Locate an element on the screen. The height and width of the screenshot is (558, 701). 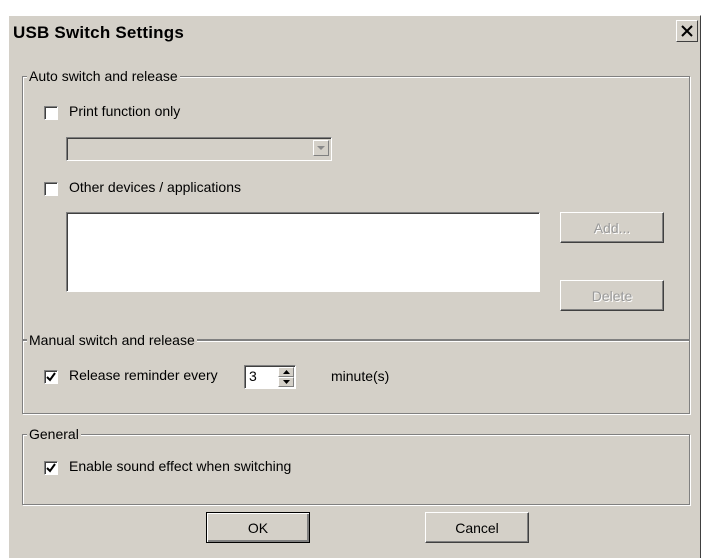
printer-select-dropdown-button is located at coordinates (321, 148).